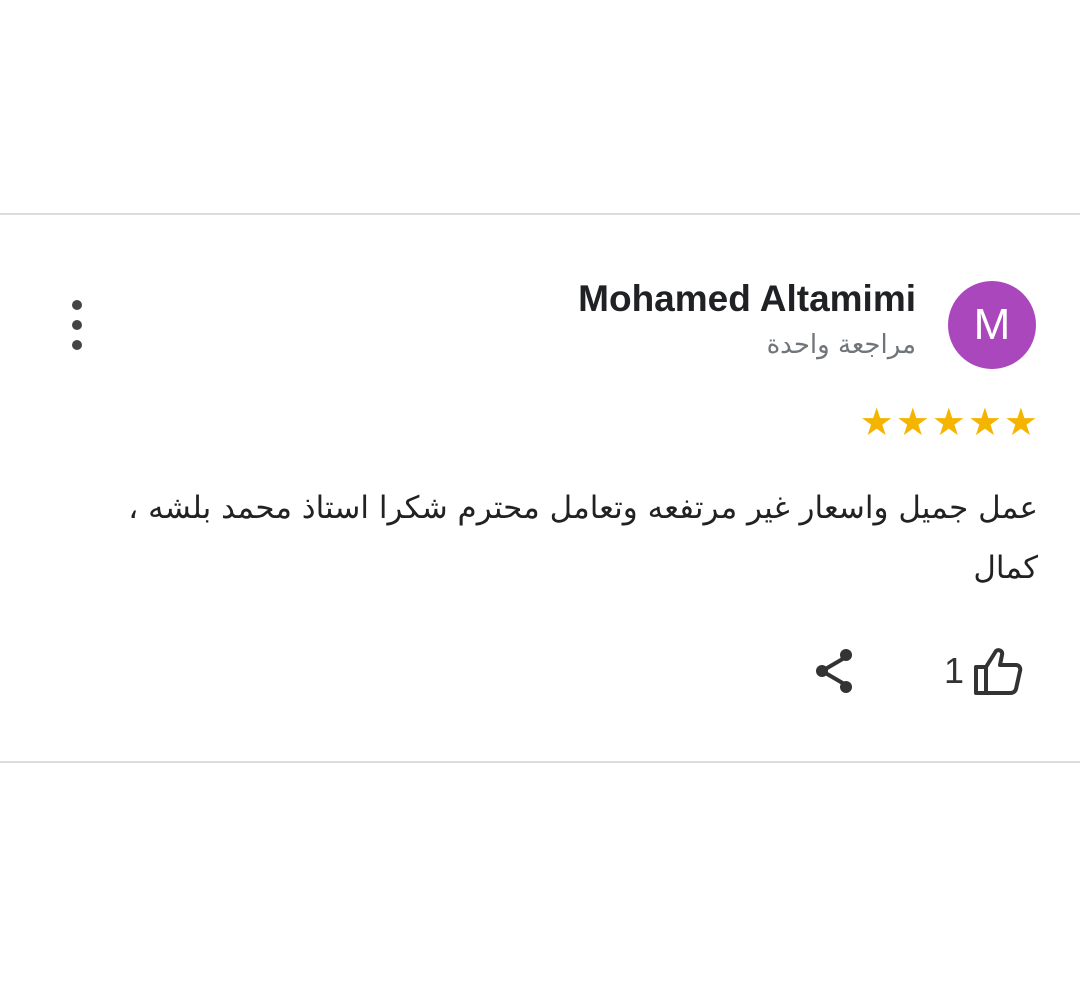 This screenshot has height=990, width=1080. I want to click on top-divider, so click(540, 214).